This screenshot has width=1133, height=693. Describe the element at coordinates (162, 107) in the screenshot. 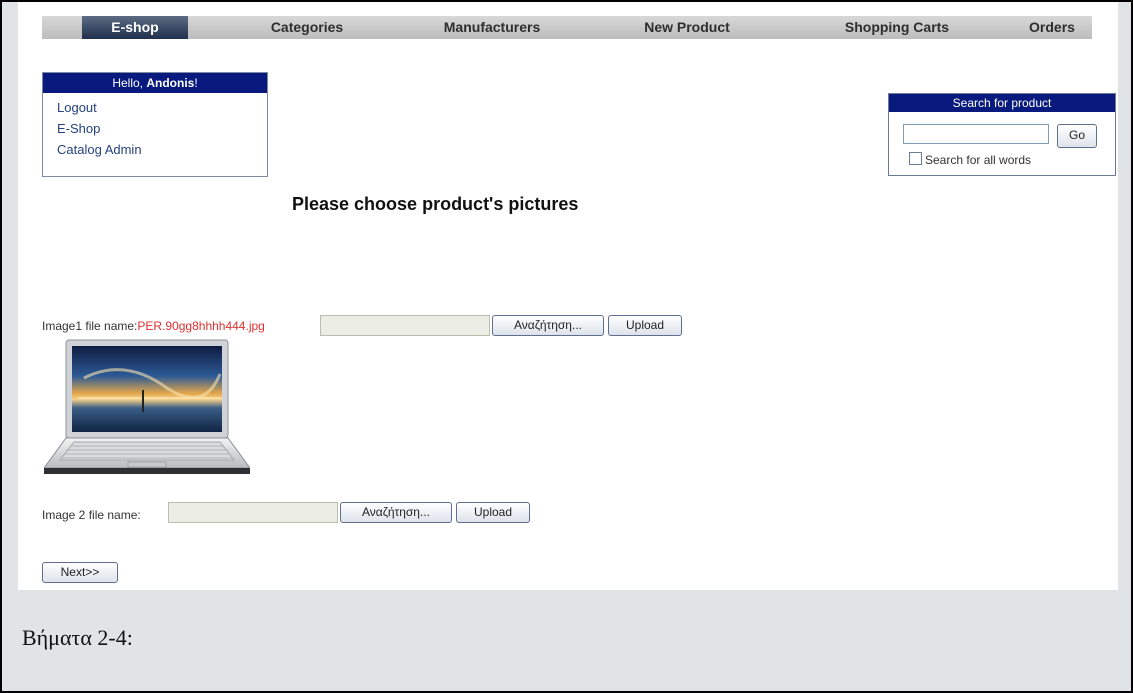

I see `logout-link: Logout` at that location.